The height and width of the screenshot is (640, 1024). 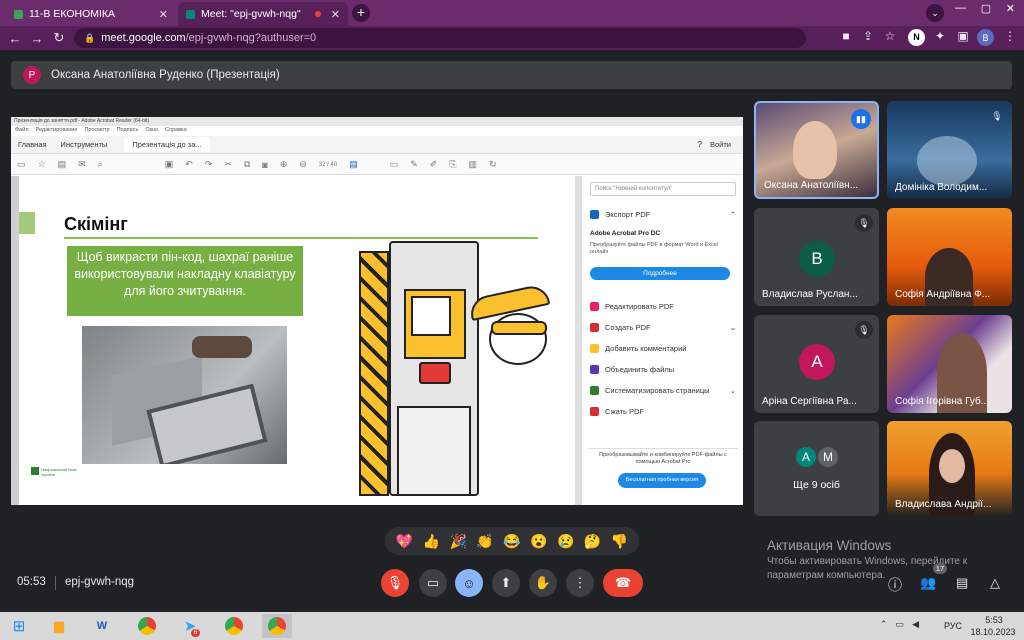 I want to click on rotate-icon: ↻, so click(x=493, y=164).